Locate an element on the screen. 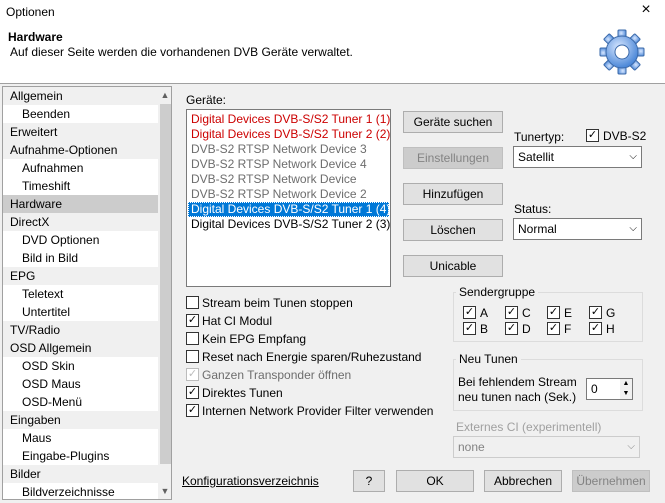  stepper-down-icon: ▼ is located at coordinates (626, 394).